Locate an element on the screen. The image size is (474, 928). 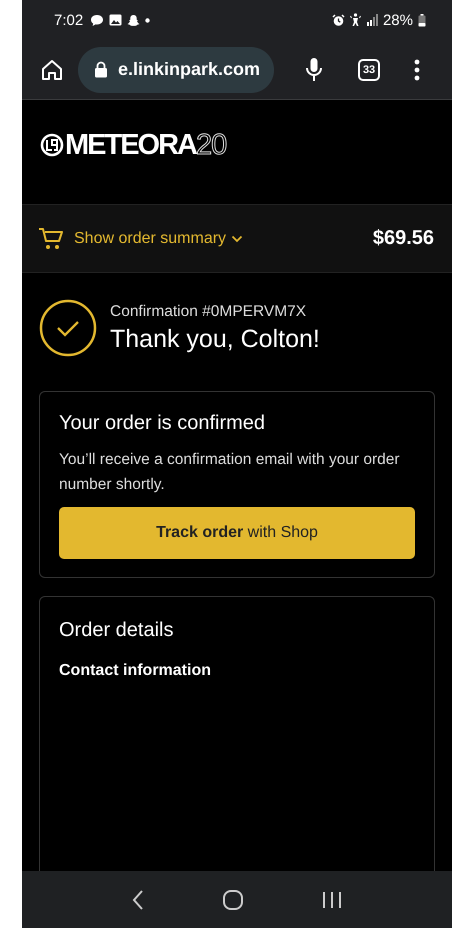
chat-bubble-icon is located at coordinates (97, 20).